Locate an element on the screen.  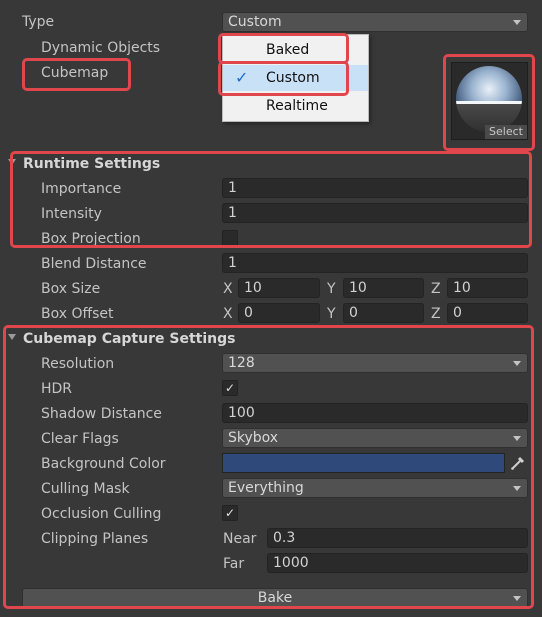
menu-item-realtime: Realtime is located at coordinates (295, 106).